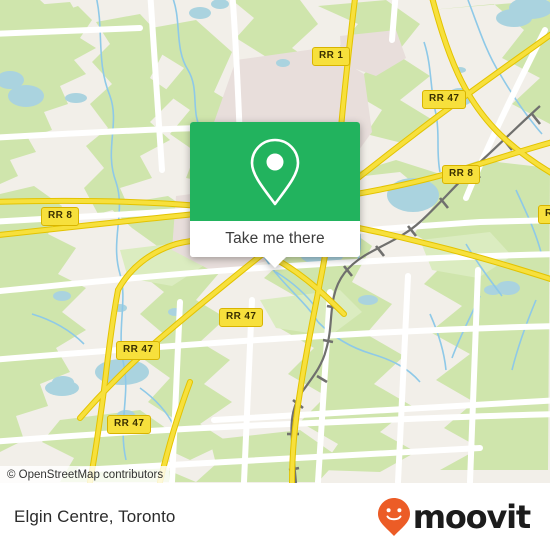 The height and width of the screenshot is (550, 550). What do you see at coordinates (275, 516) in the screenshot?
I see `footer-bar: Elgin Centre, Toronto moovit` at bounding box center [275, 516].